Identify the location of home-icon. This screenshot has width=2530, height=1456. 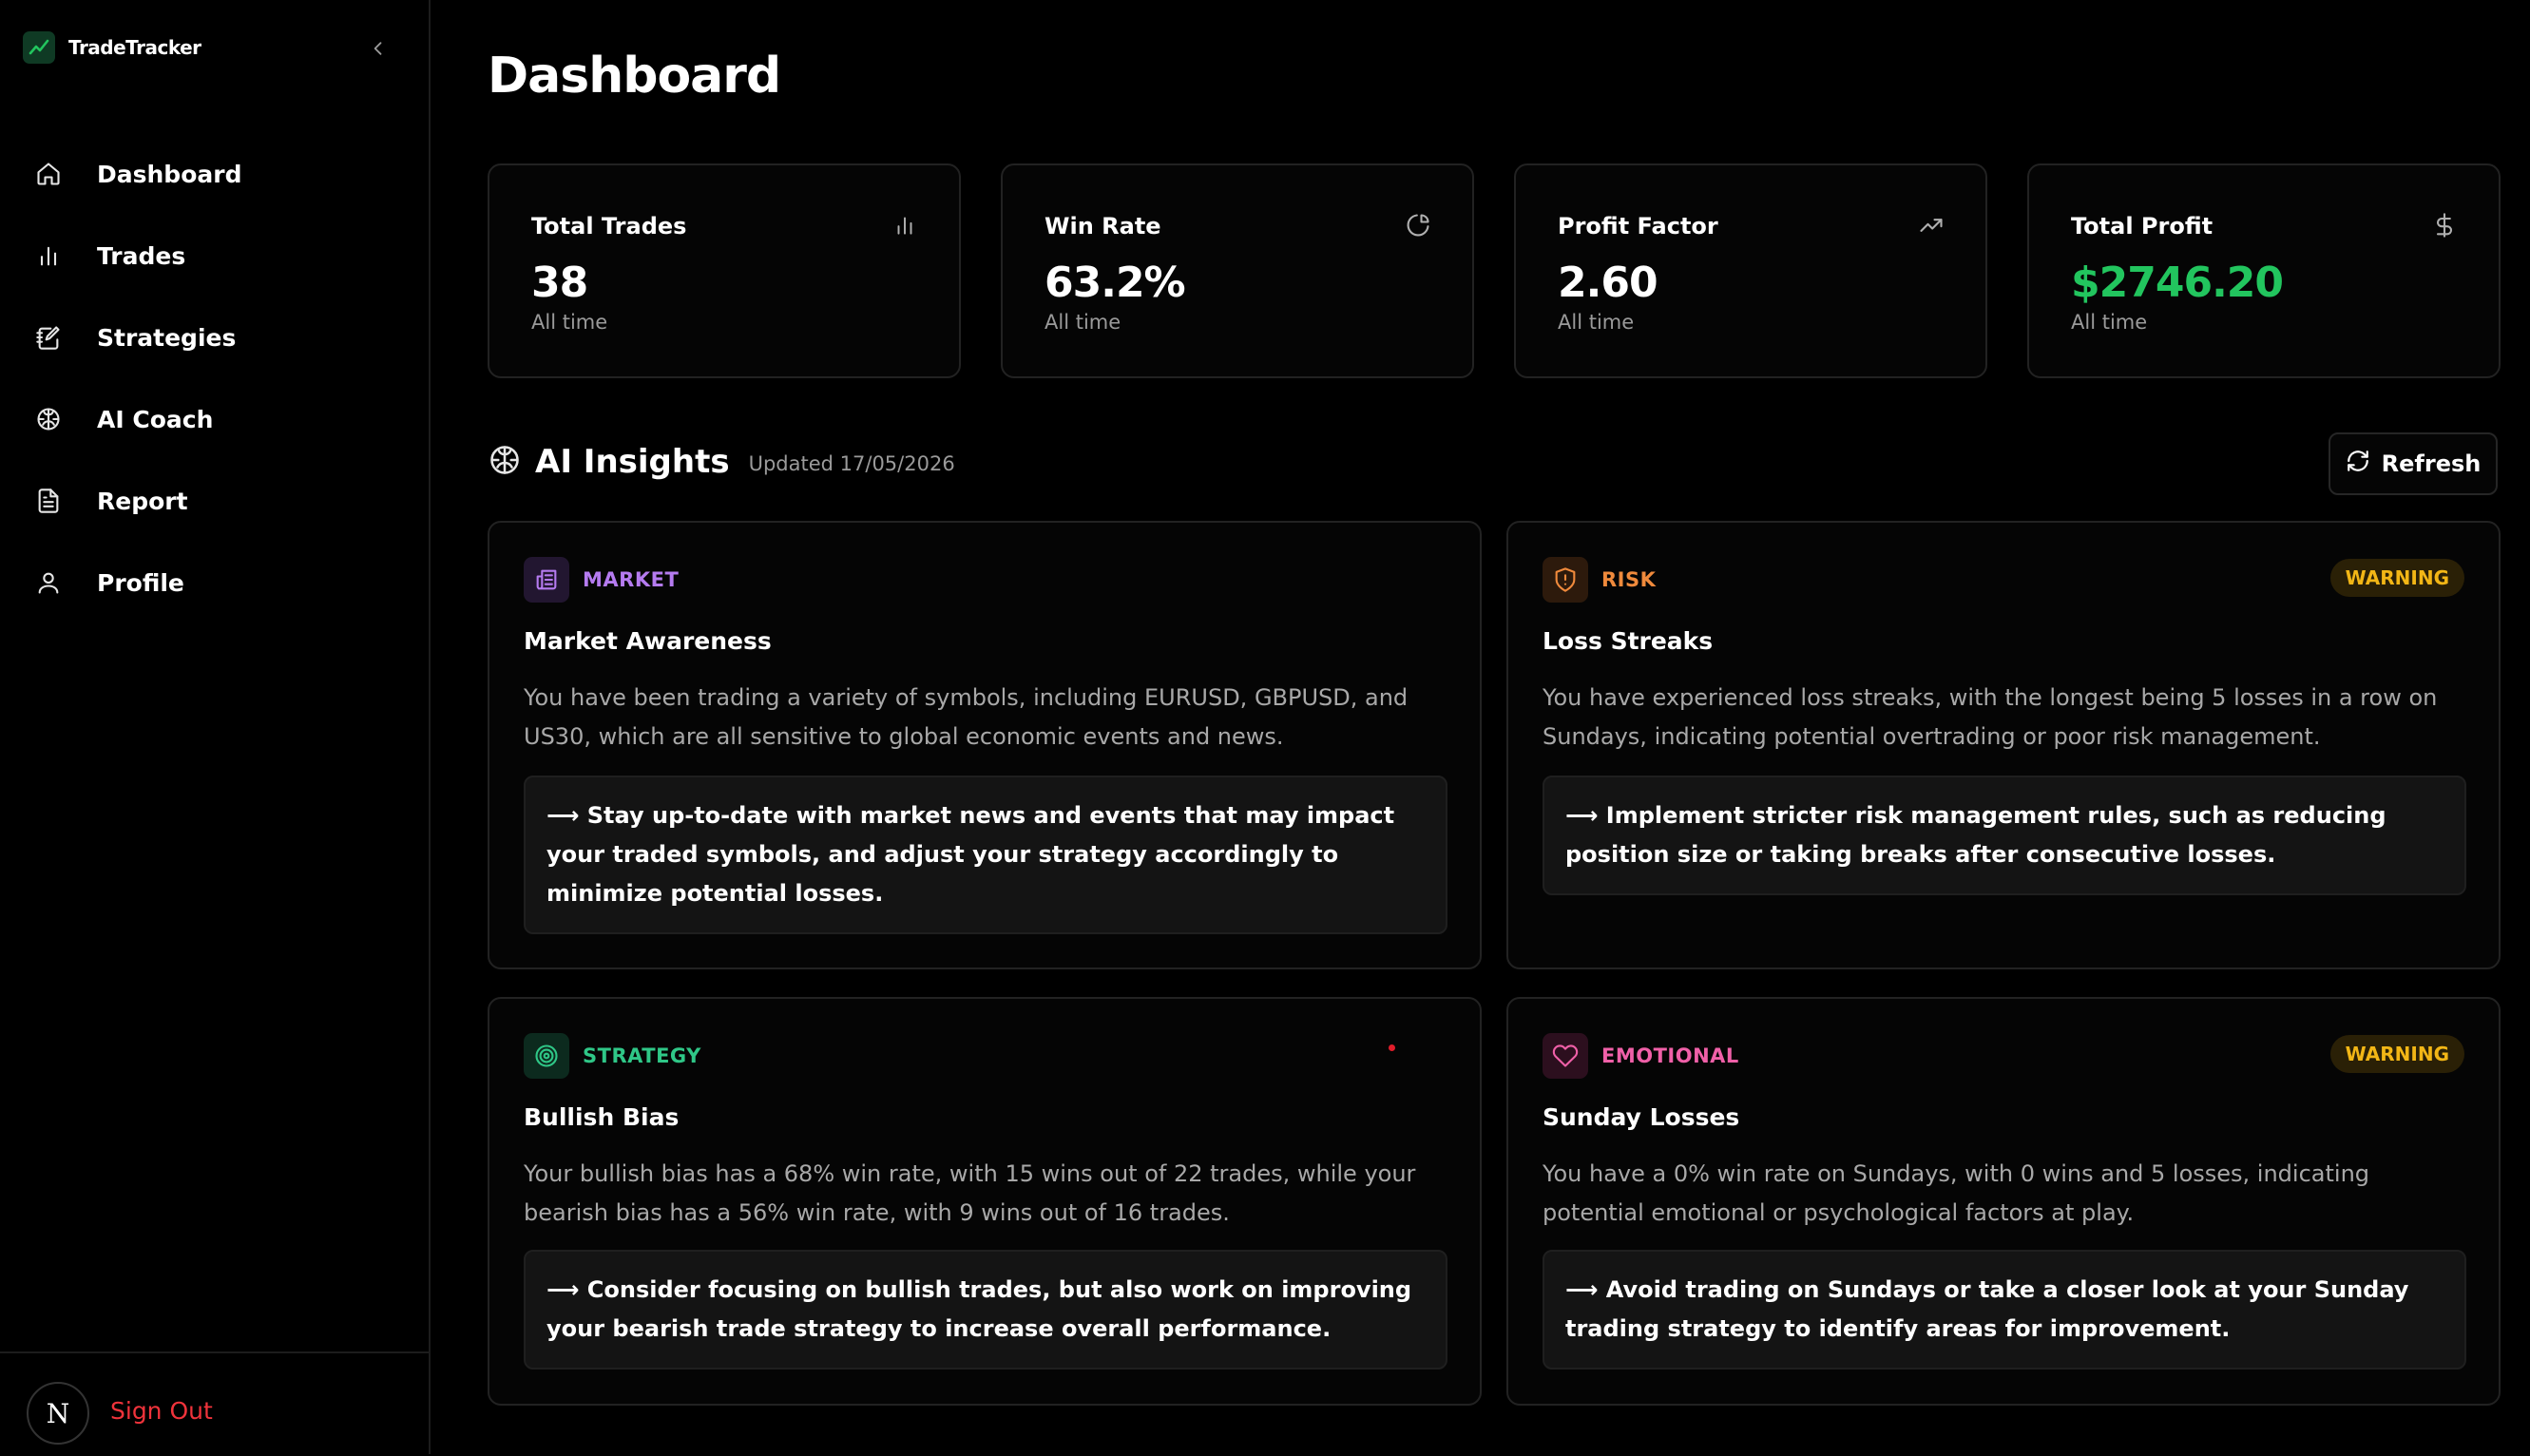
(48, 174).